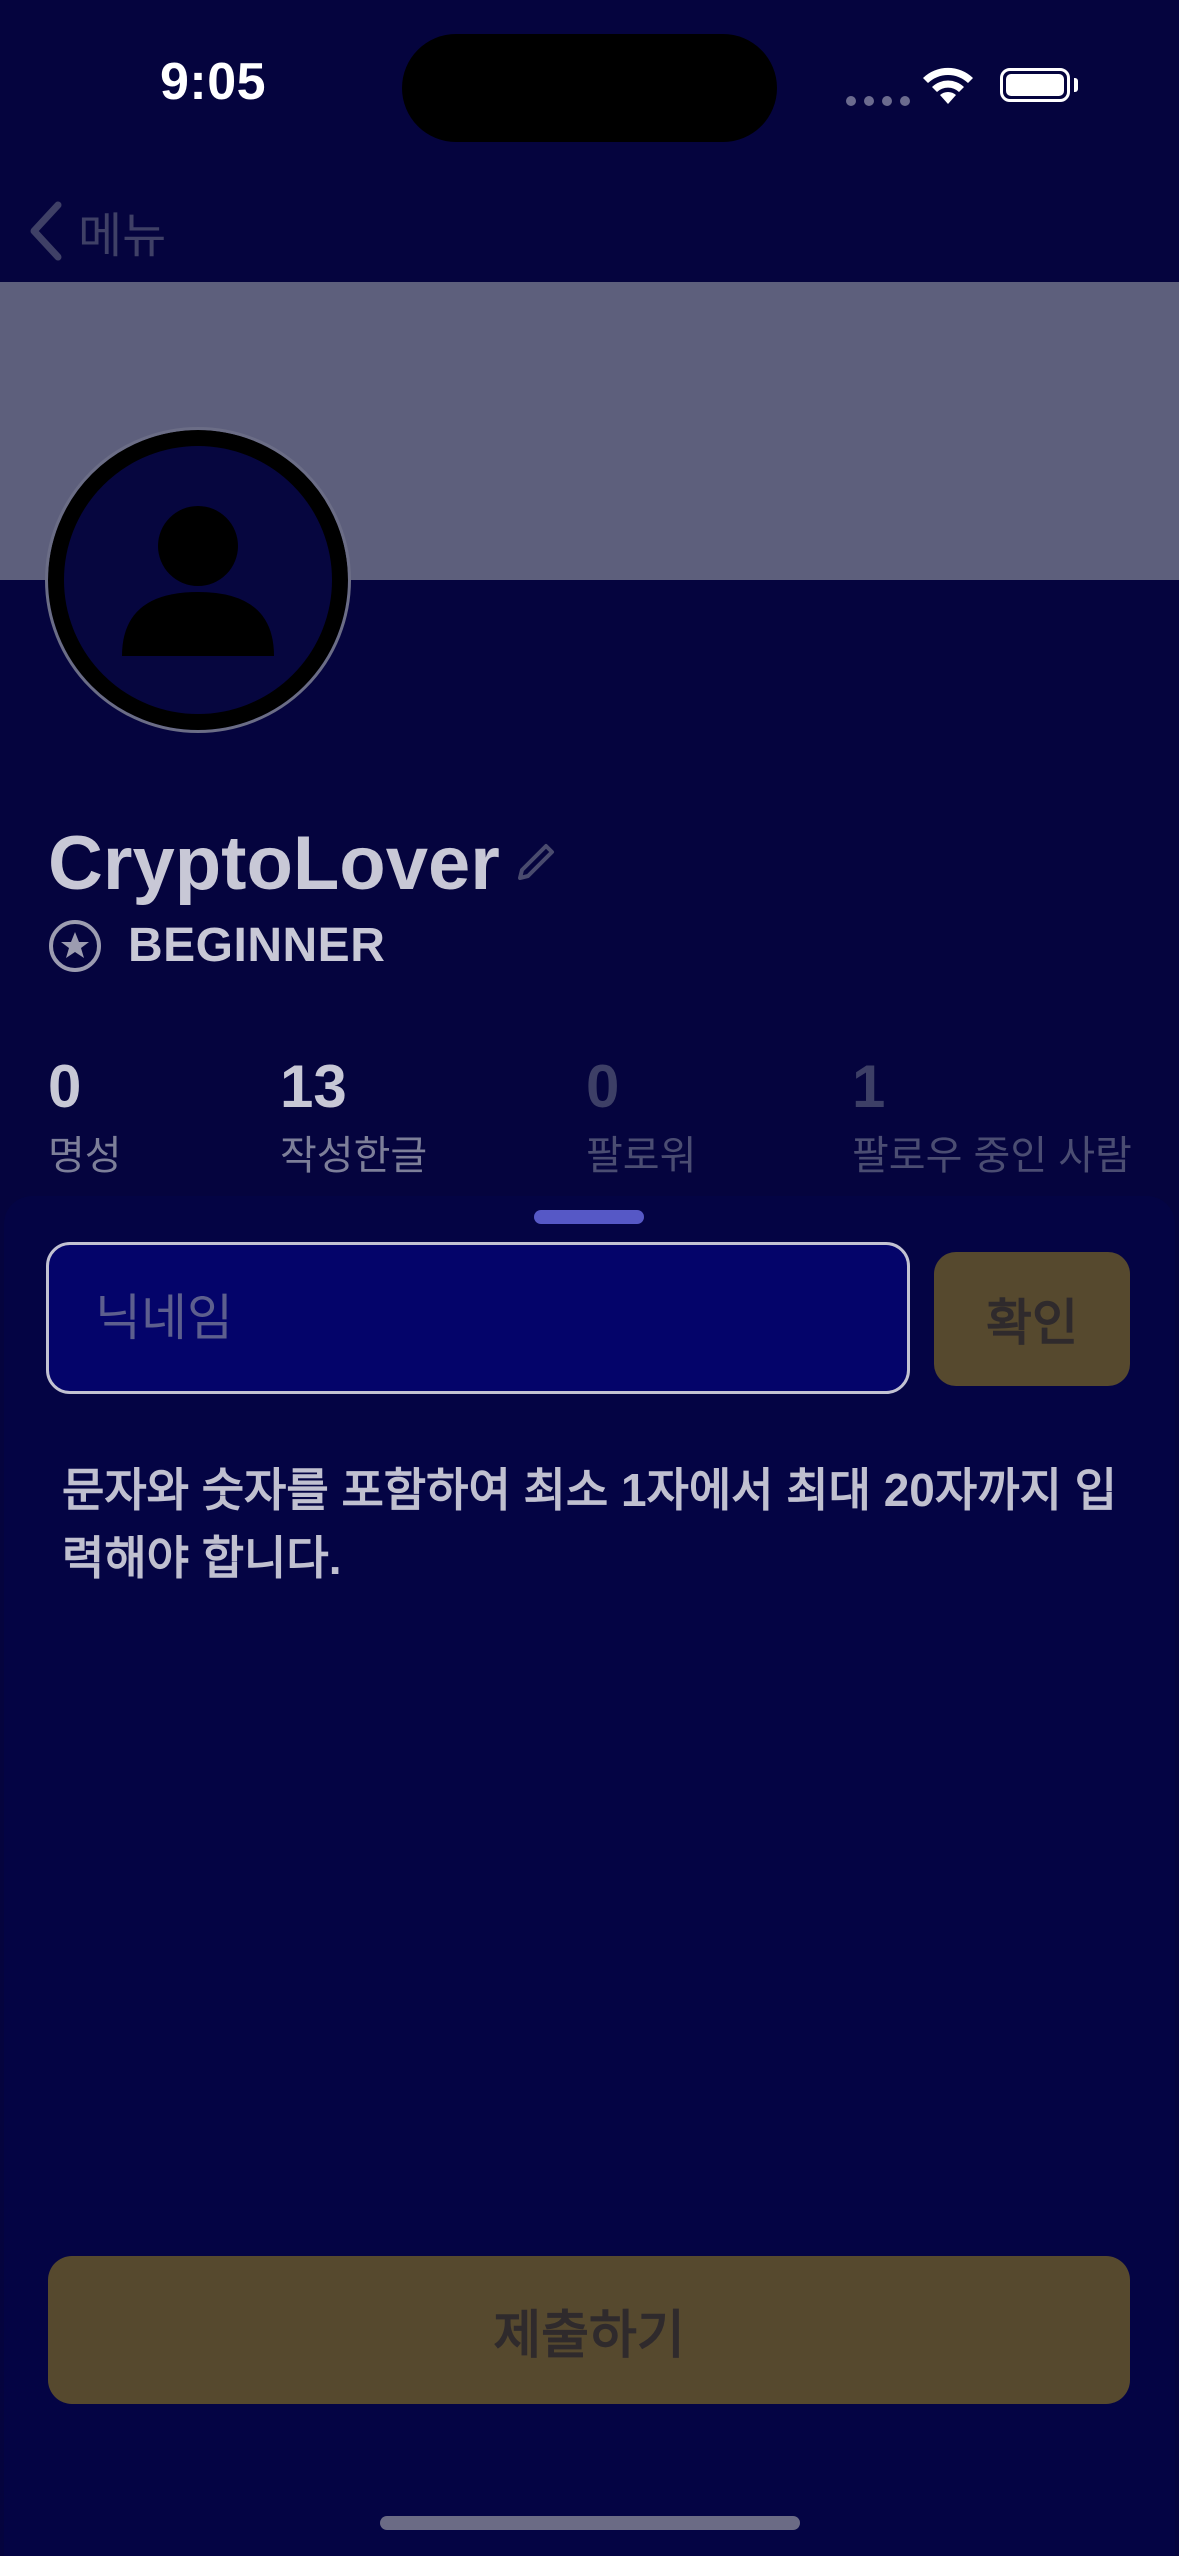 The width and height of the screenshot is (1179, 2556). Describe the element at coordinates (85, 1116) in the screenshot. I see `stat-reputation: 0 명성` at that location.